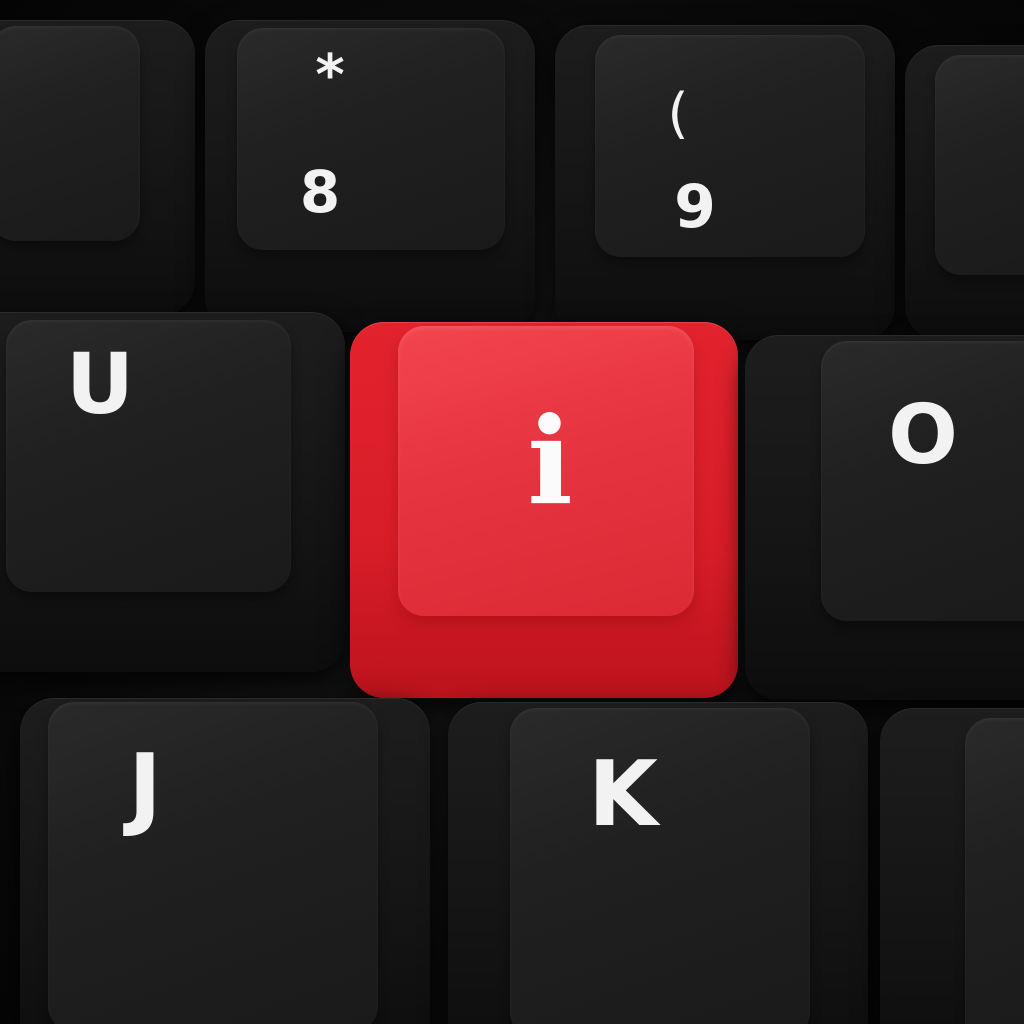 The image size is (1024, 1024). What do you see at coordinates (695, 207) in the screenshot?
I see `key-9-lower-legend: 9` at bounding box center [695, 207].